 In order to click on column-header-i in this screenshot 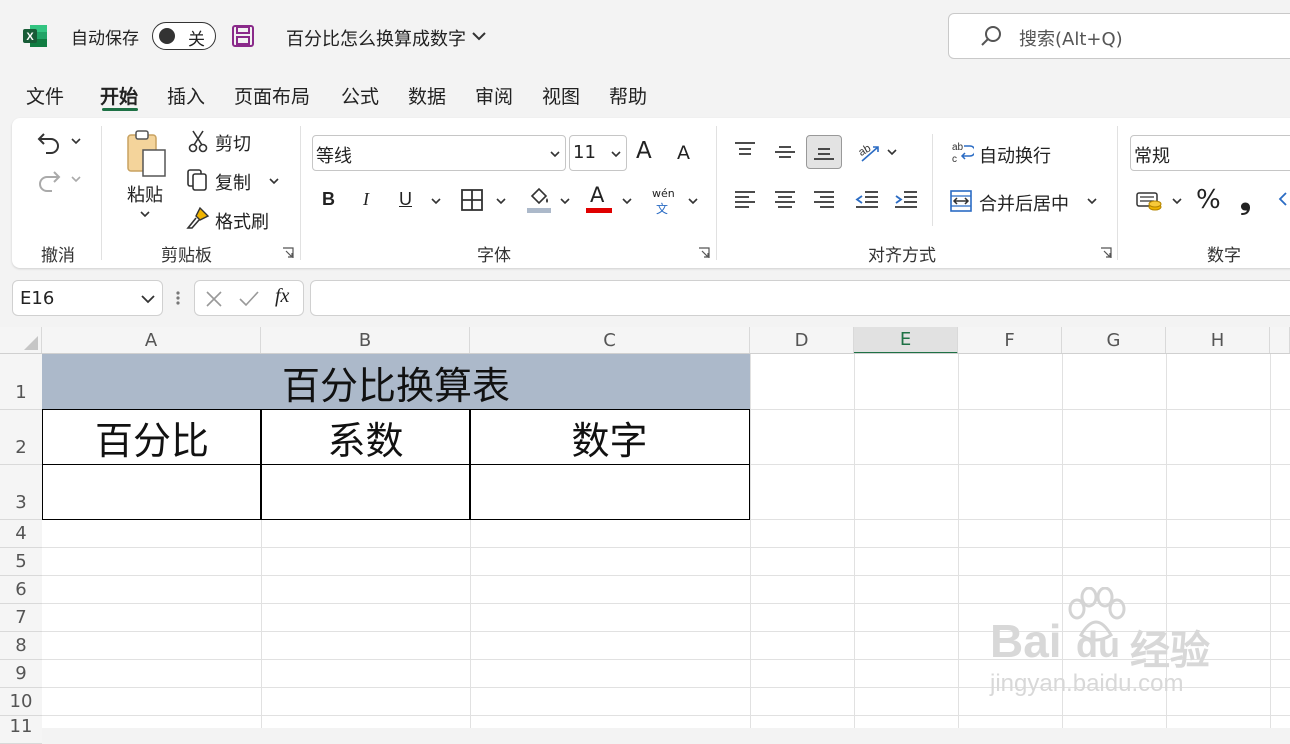, I will do `click(1280, 340)`.